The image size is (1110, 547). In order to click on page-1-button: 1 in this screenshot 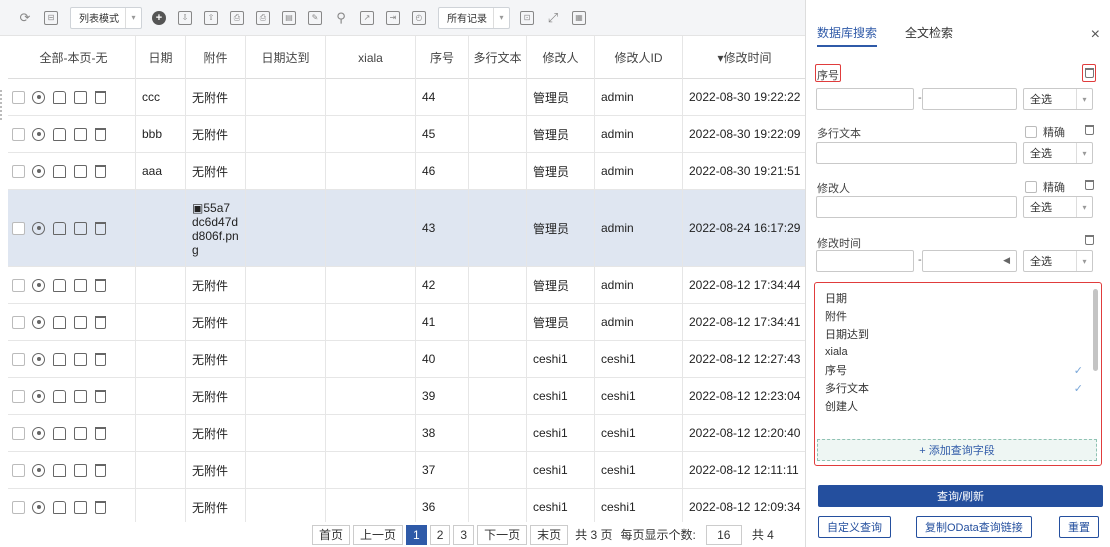, I will do `click(416, 534)`.